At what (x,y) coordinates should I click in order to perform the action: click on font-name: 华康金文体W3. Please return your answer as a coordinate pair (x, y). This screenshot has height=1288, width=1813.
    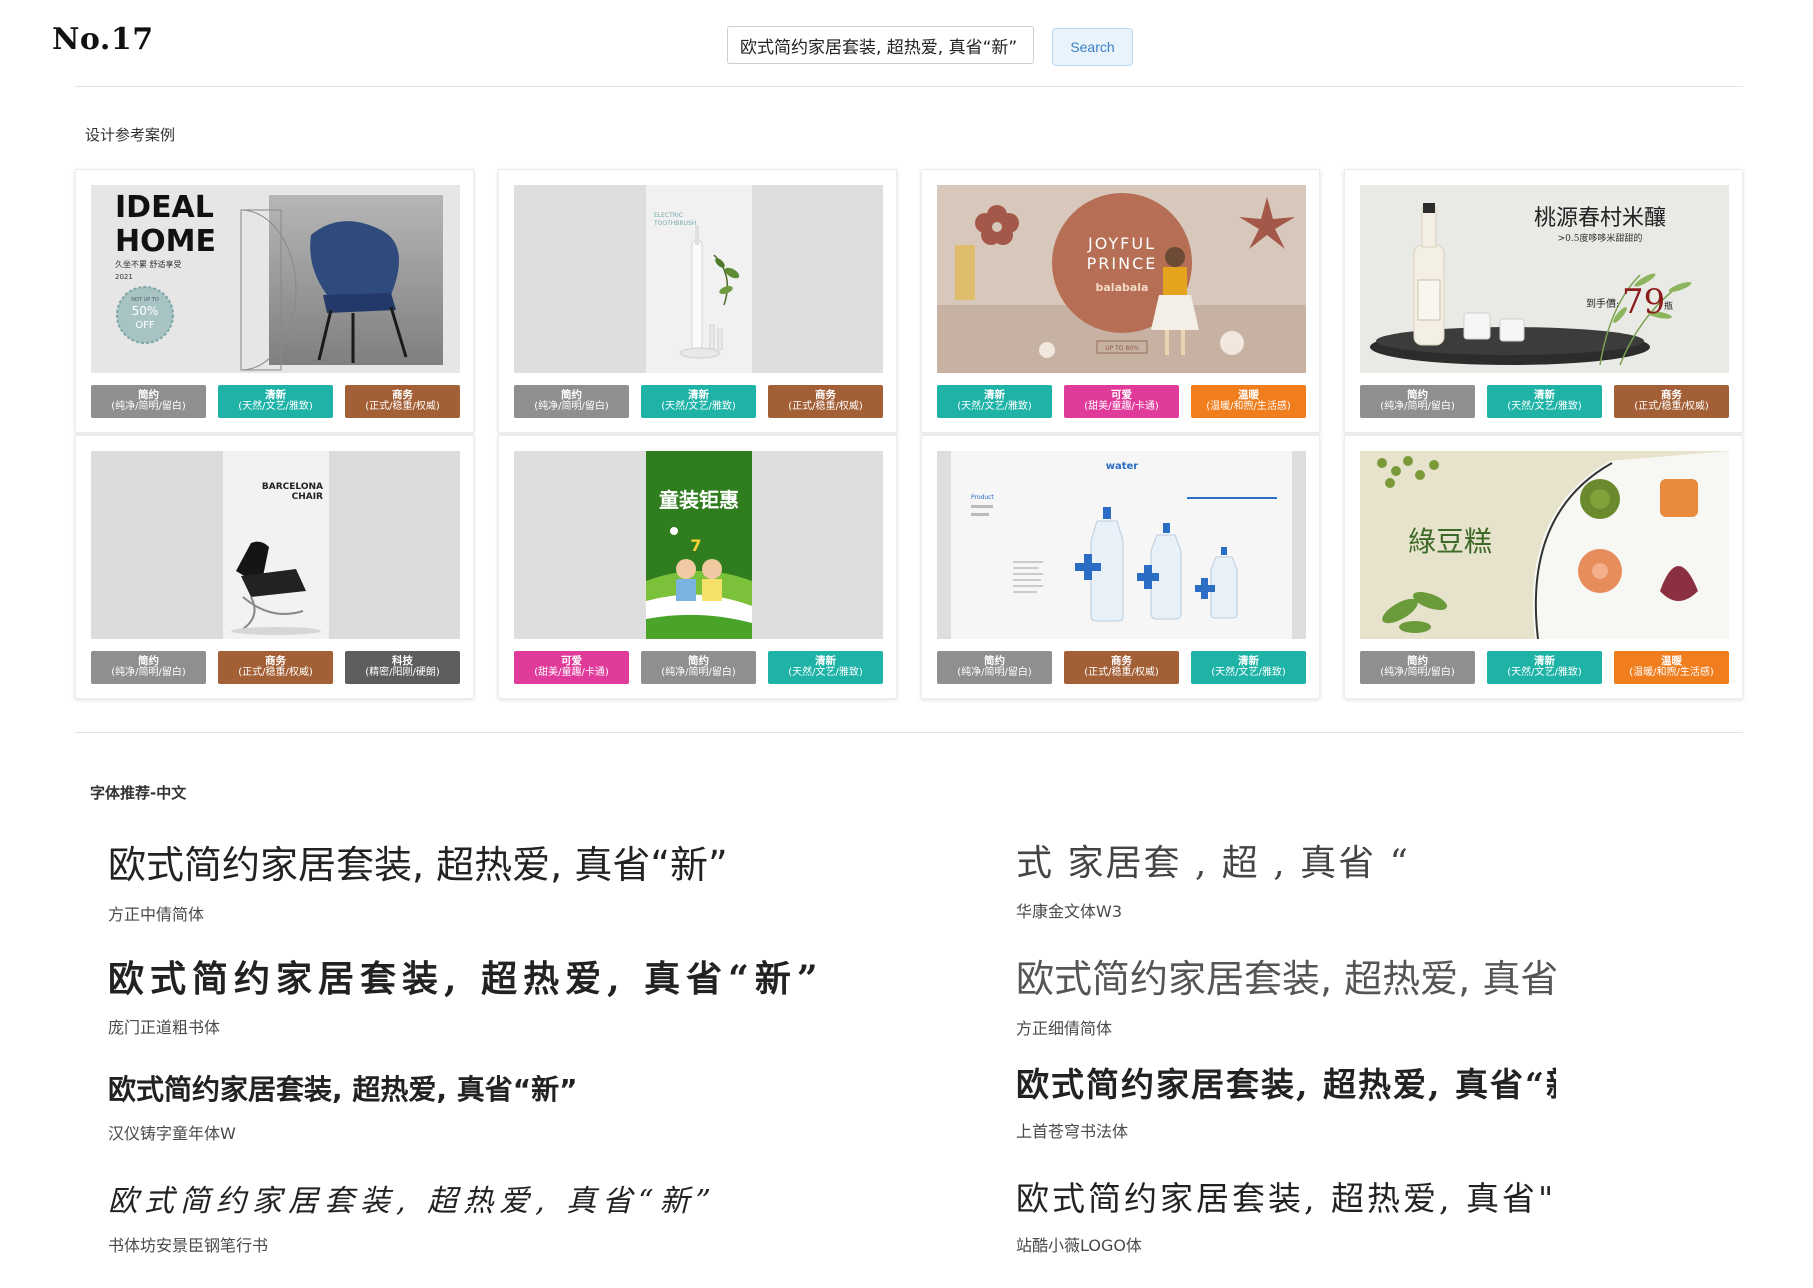
    Looking at the image, I should click on (1069, 911).